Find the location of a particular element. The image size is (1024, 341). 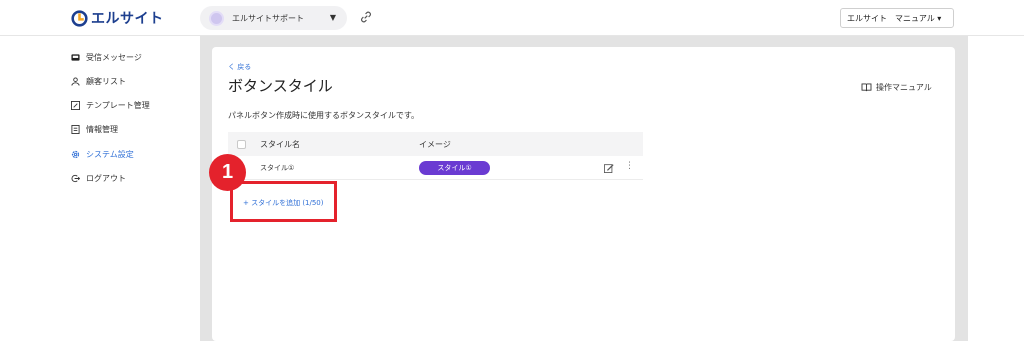

sidebar-item-label: 受信メッセージ is located at coordinates (114, 57).